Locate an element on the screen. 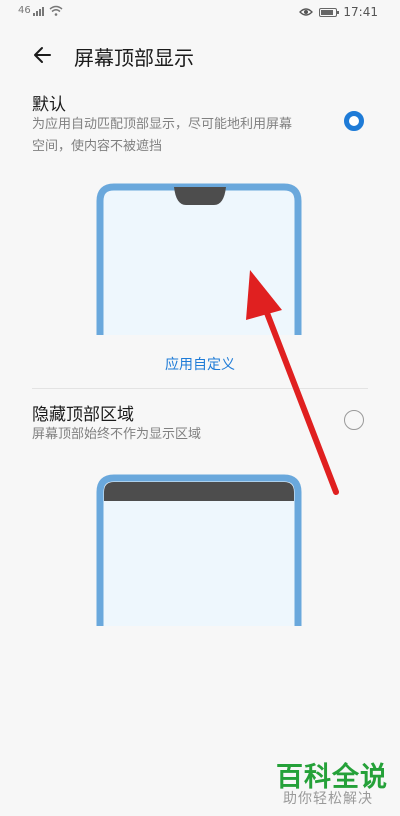 This screenshot has height=816, width=400. back-button is located at coordinates (43, 55).